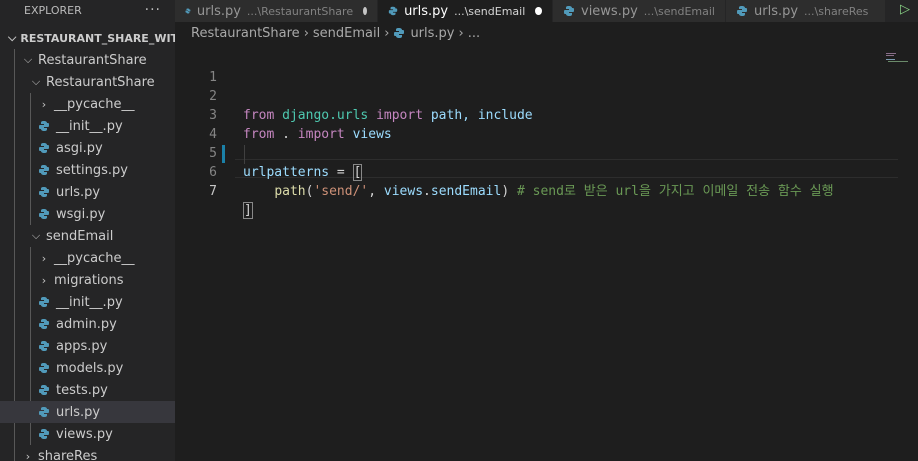  I want to click on run-icon: ▷, so click(905, 9).